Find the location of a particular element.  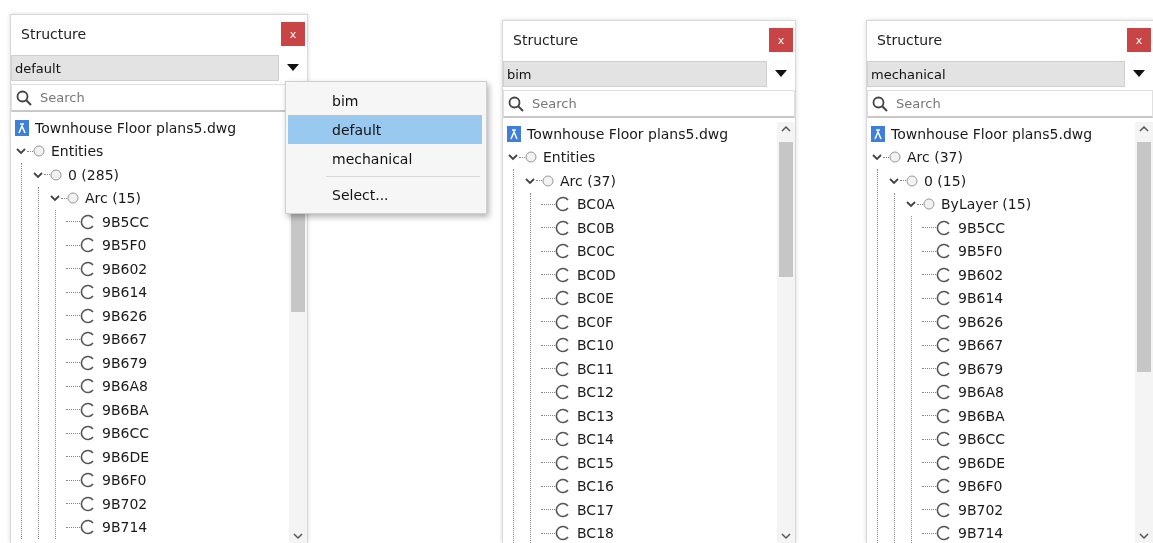

tree-item: BC11 is located at coordinates (595, 368).